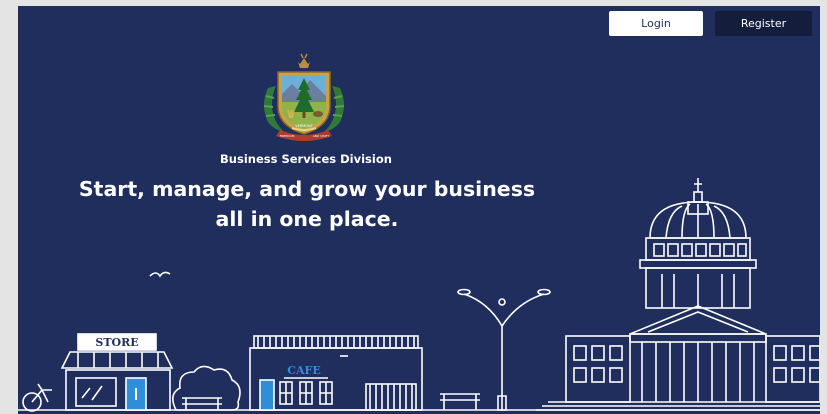 The width and height of the screenshot is (827, 414). I want to click on cafe-building: CAFE, so click(336, 373).